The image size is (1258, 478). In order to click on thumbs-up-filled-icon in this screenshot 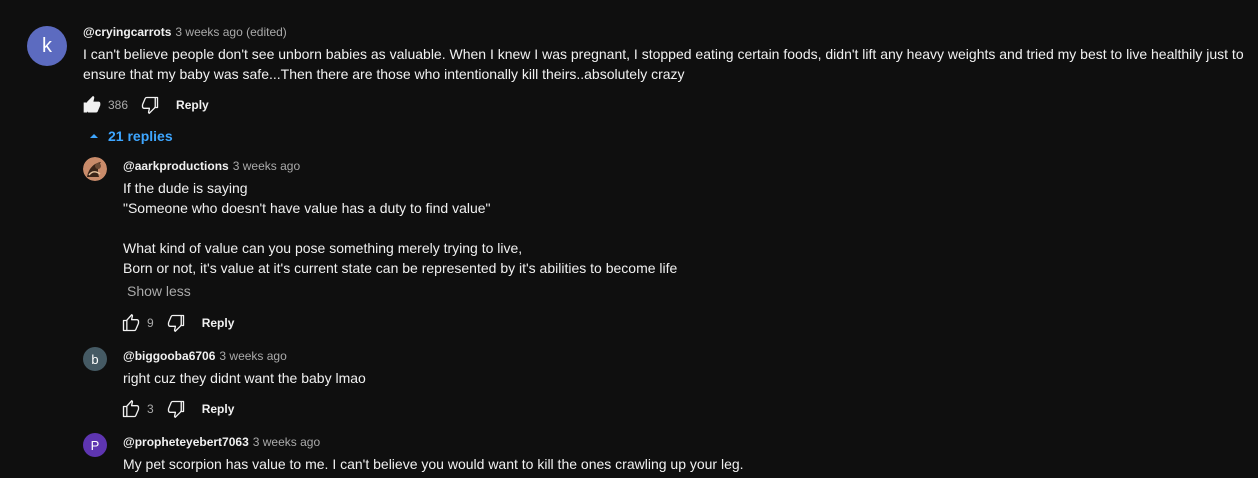, I will do `click(92, 104)`.